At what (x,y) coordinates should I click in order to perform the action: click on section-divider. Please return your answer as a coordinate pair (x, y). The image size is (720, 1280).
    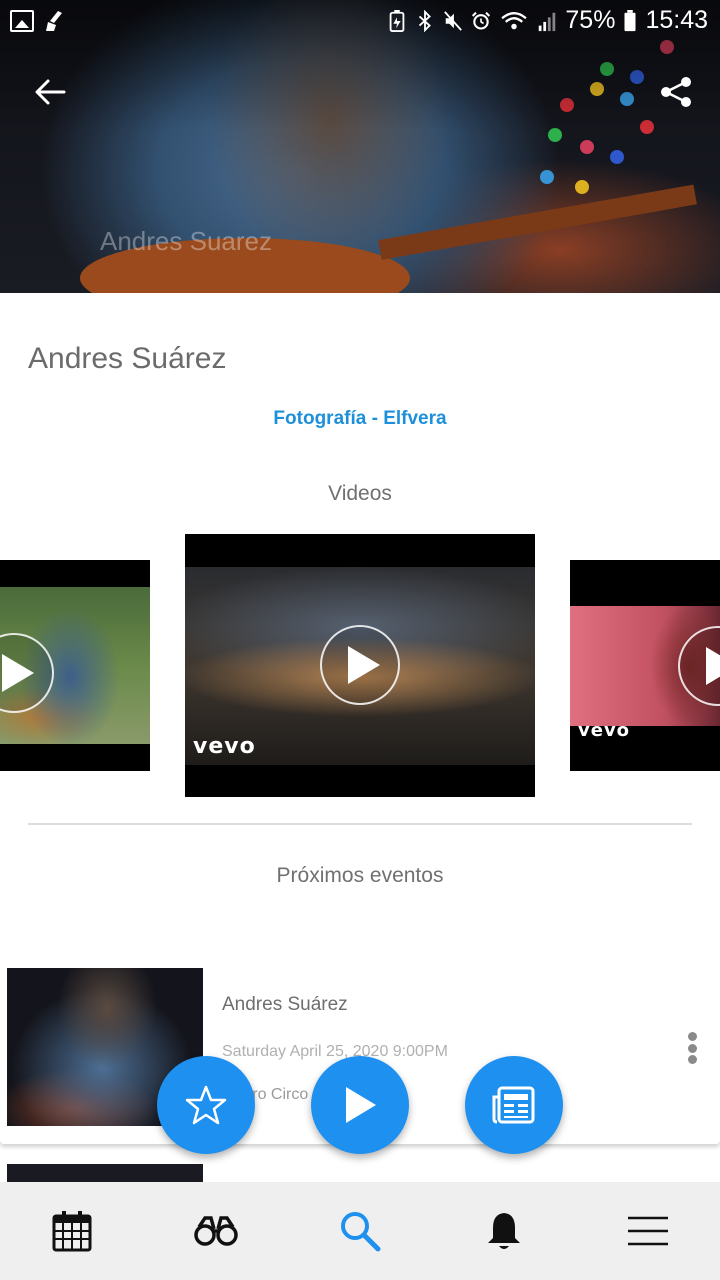
    Looking at the image, I should click on (360, 824).